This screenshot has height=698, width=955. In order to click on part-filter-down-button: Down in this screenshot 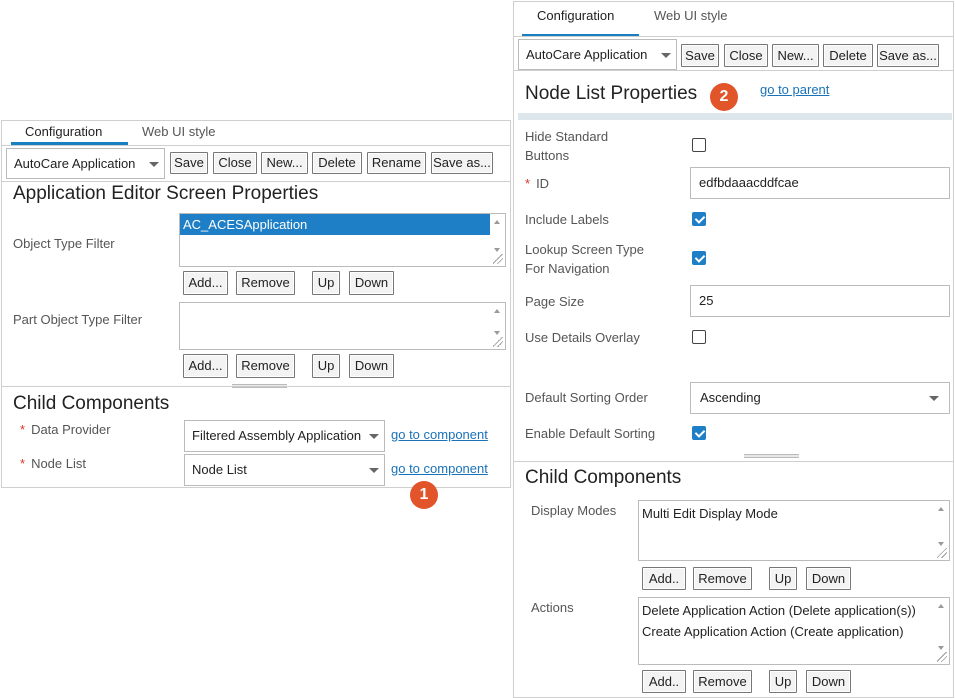, I will do `click(371, 366)`.